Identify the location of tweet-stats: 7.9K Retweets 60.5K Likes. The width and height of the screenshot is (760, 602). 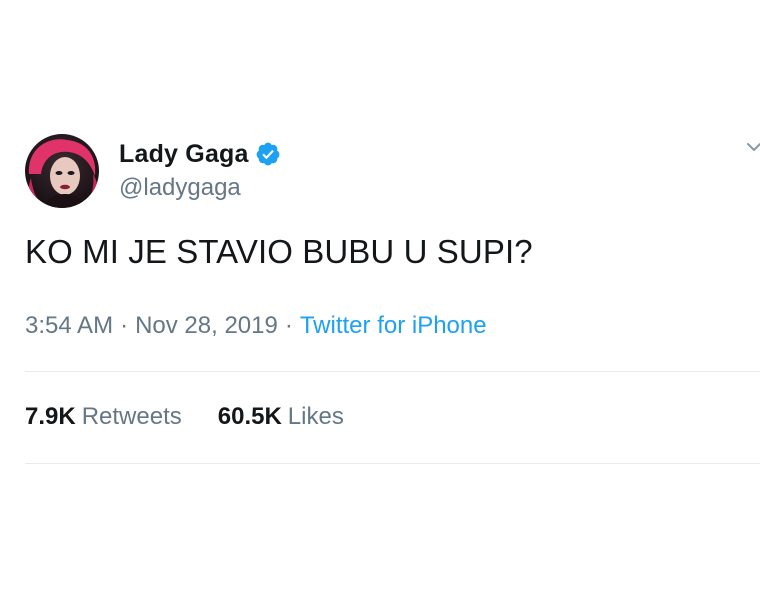
(202, 417).